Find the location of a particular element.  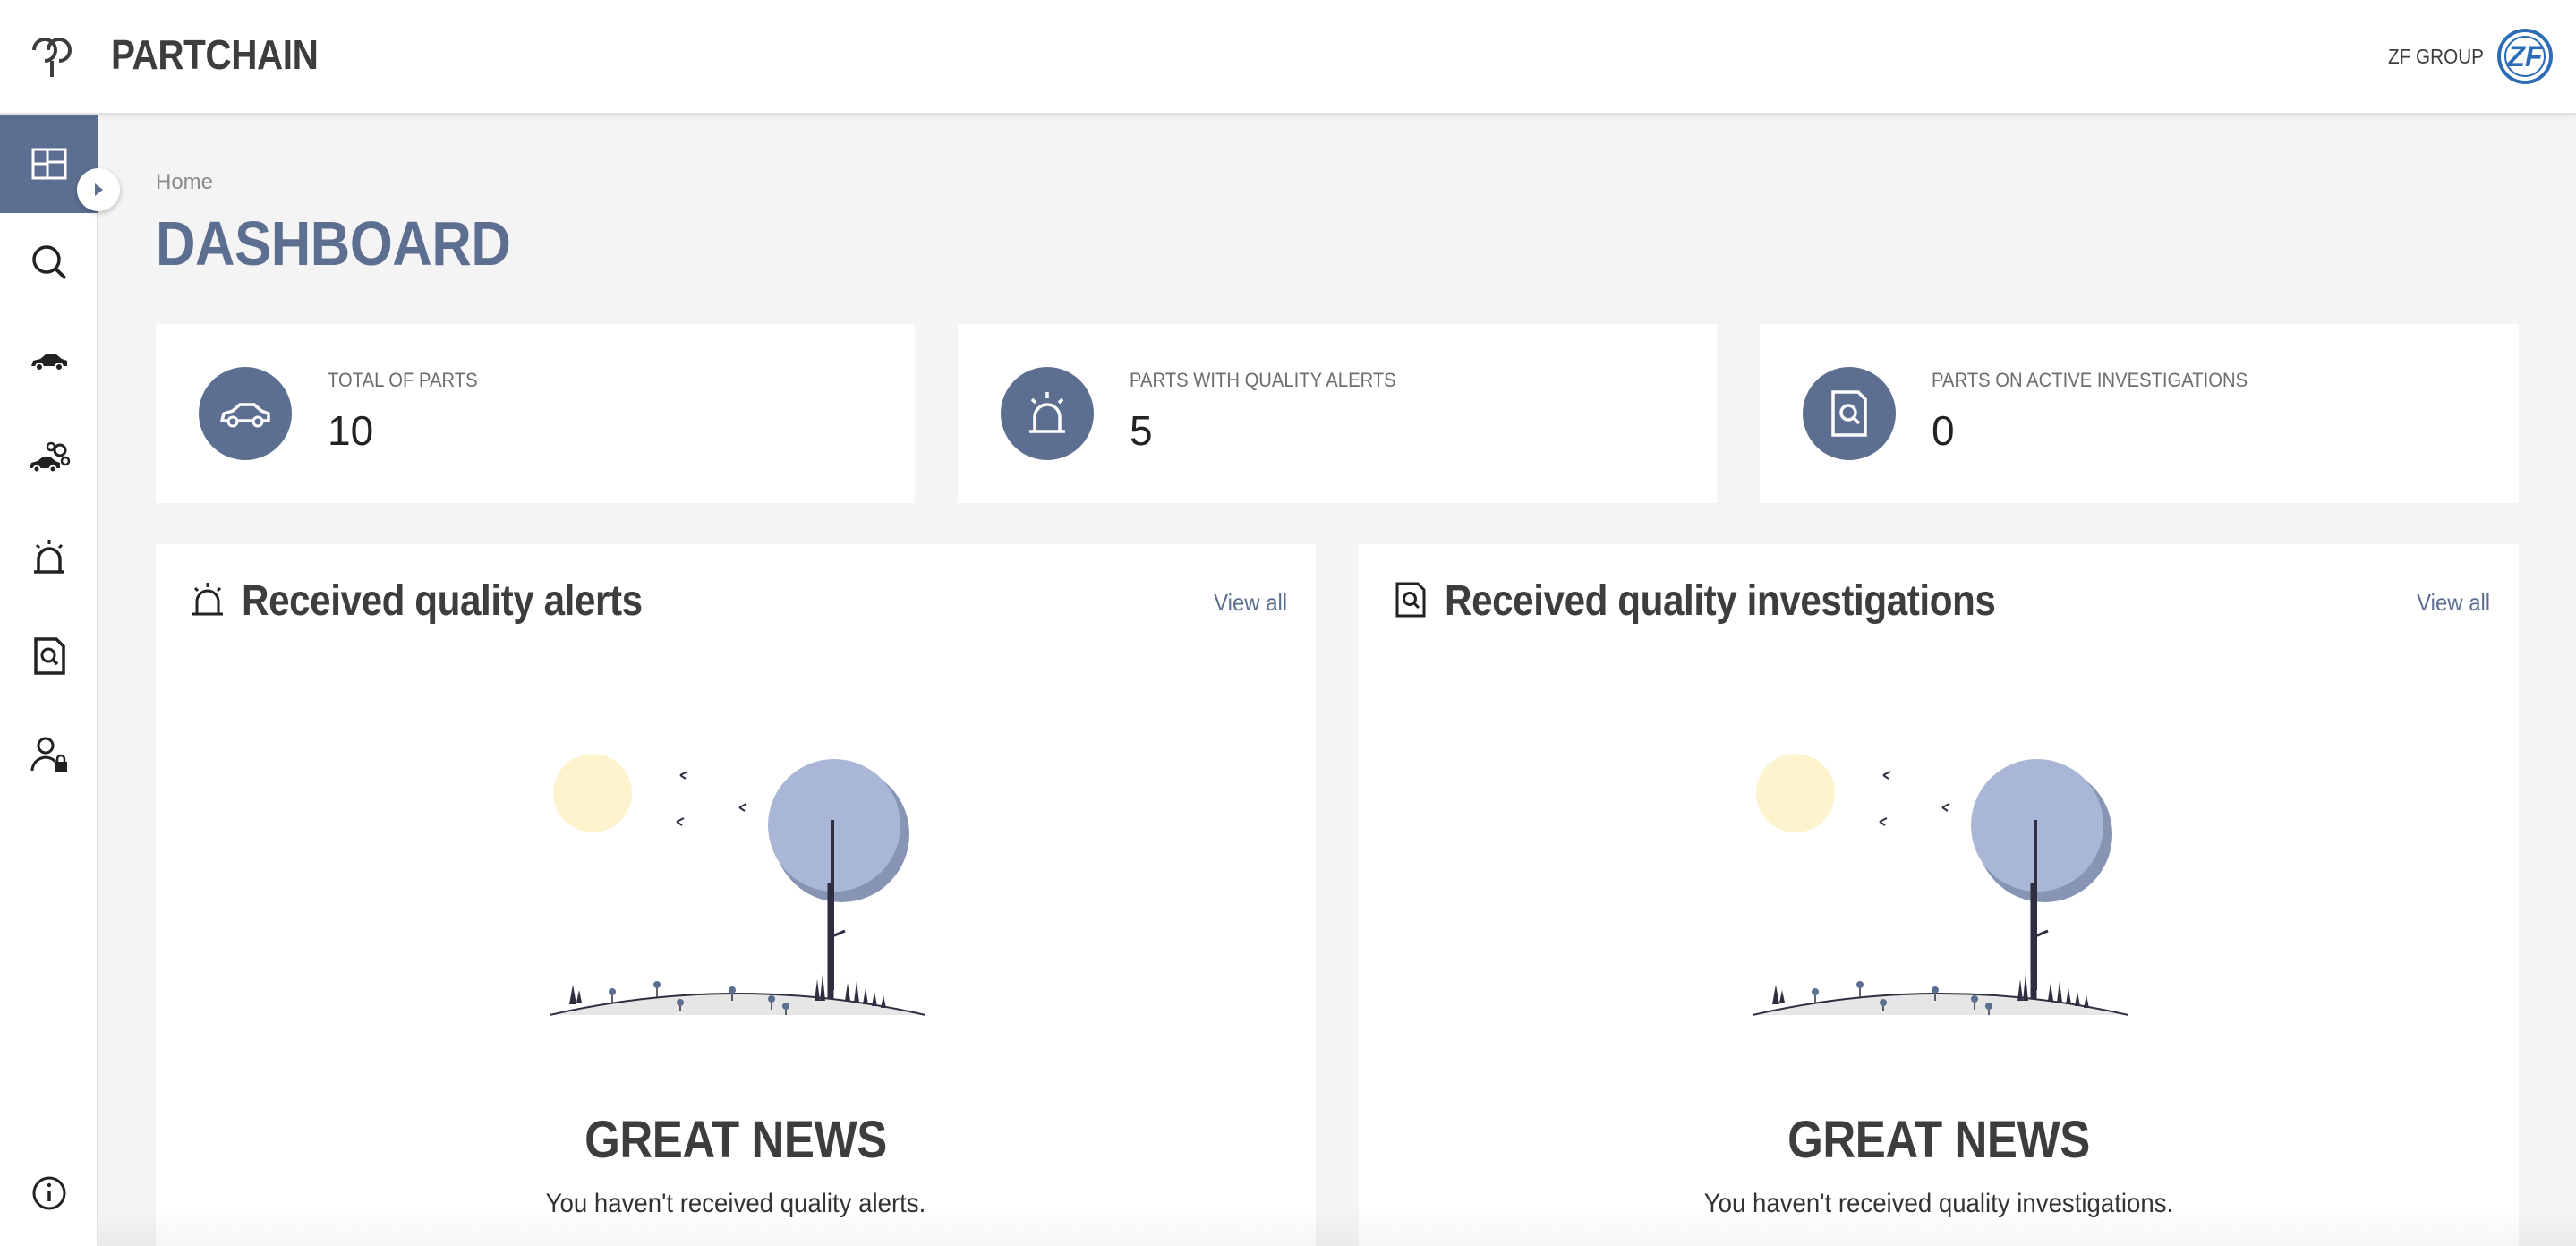

app-header: PARTCHAIN ZF GROUP ZF is located at coordinates (1288, 57).